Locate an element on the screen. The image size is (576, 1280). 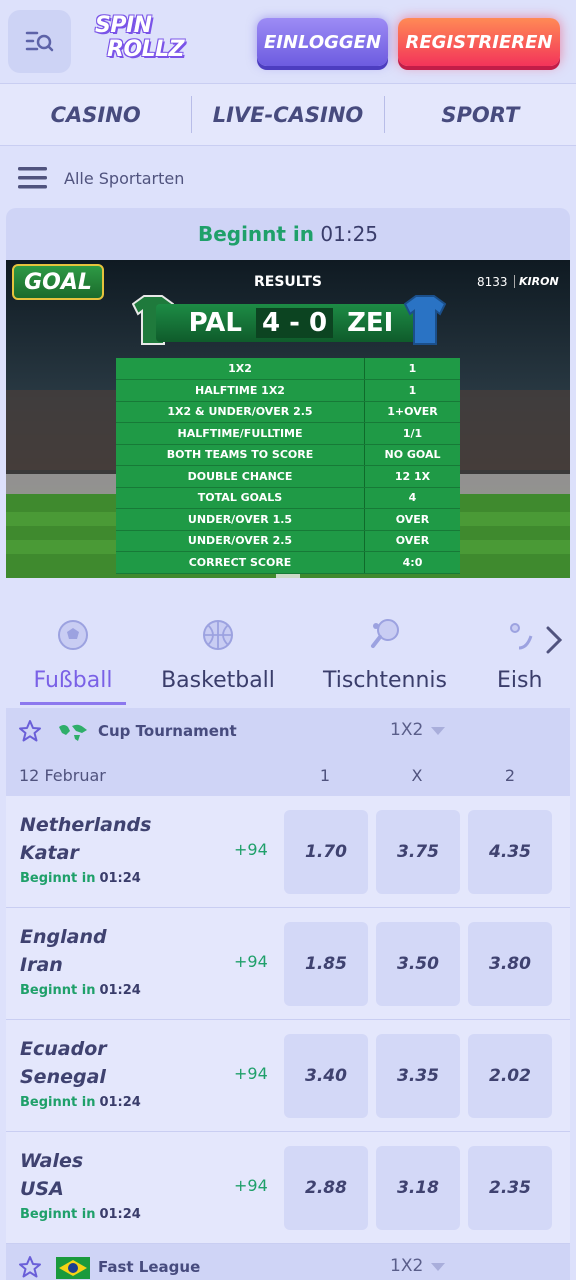
odds-button: 2.02 is located at coordinates (510, 1076).